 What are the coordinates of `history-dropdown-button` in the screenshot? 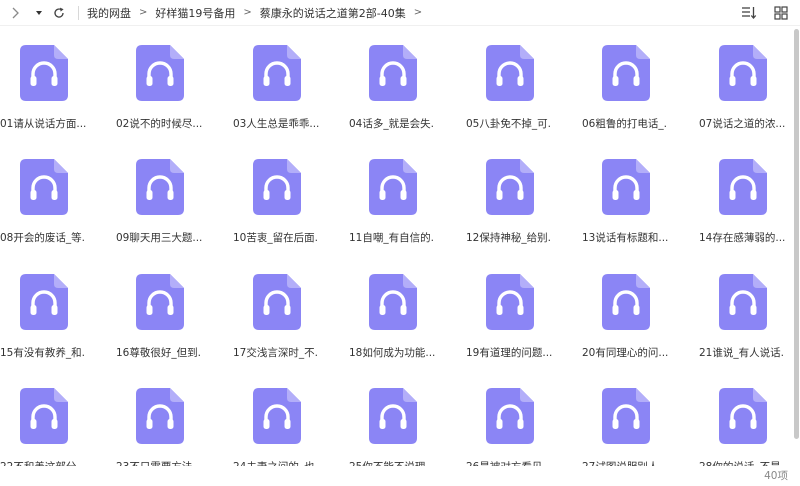 It's located at (39, 13).